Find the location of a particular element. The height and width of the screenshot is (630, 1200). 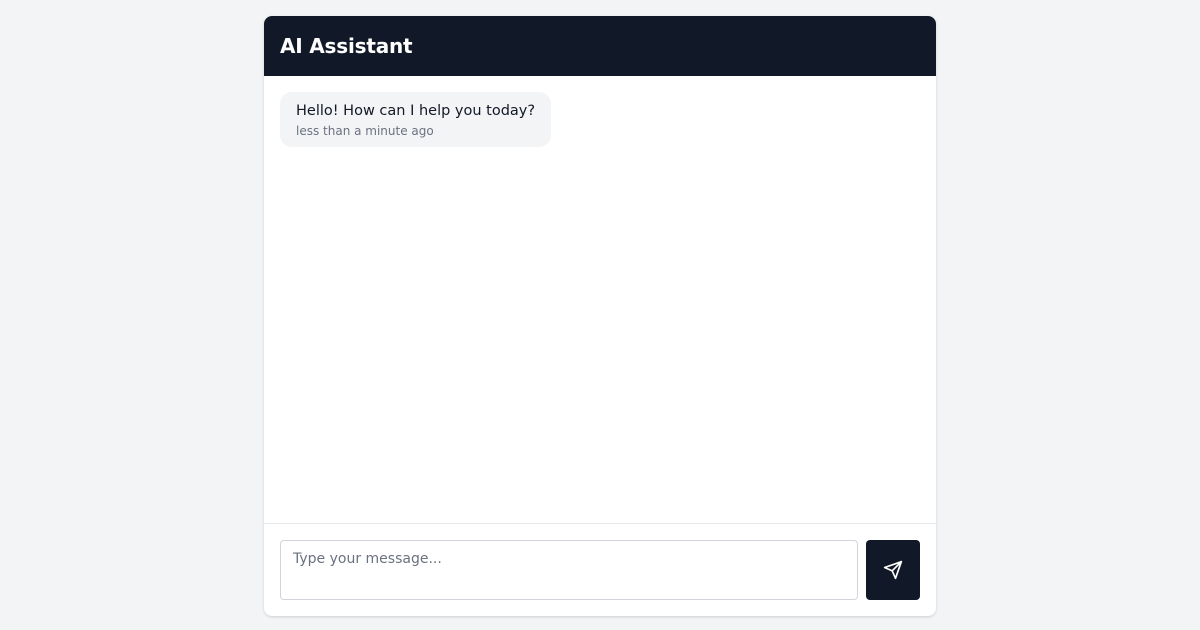

message-timestamp: less than a minute ago is located at coordinates (365, 131).